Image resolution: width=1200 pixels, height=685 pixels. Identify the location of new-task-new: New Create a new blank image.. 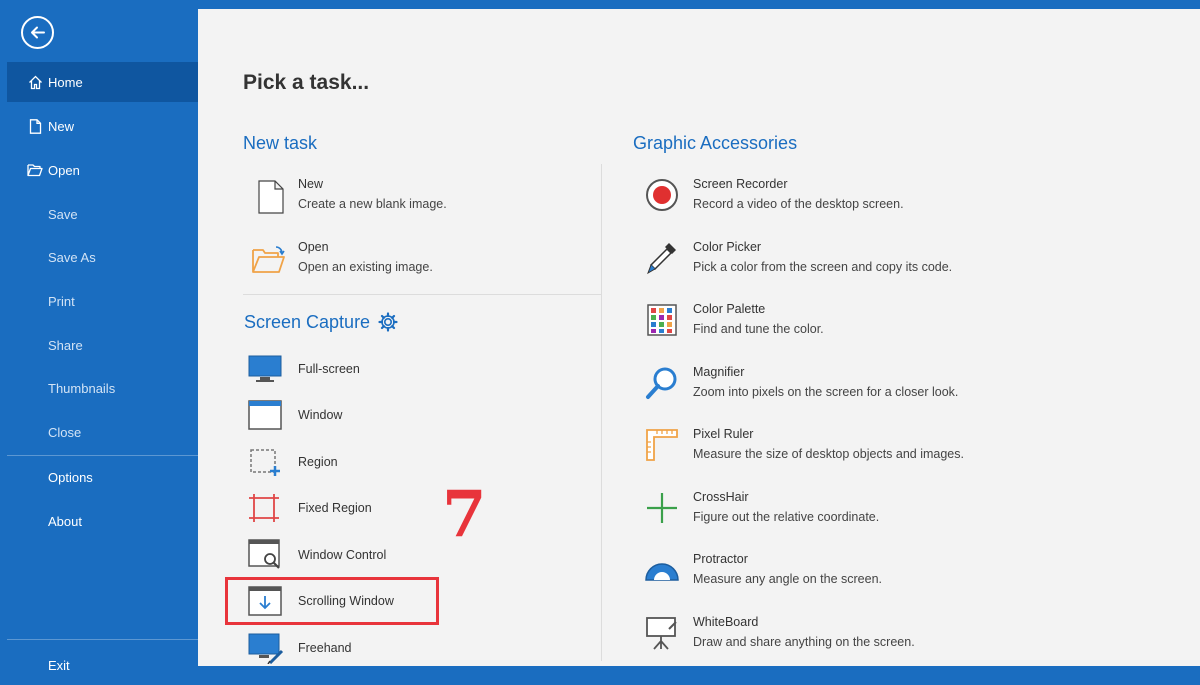
(413, 199).